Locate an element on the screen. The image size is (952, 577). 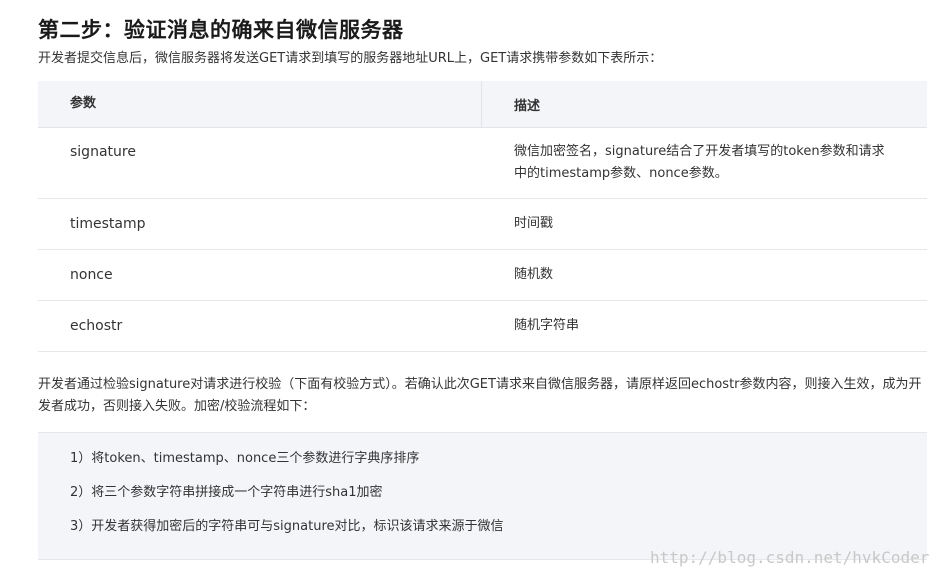
watermark: http://blog.csdn.net/hvkCoder is located at coordinates (790, 557).